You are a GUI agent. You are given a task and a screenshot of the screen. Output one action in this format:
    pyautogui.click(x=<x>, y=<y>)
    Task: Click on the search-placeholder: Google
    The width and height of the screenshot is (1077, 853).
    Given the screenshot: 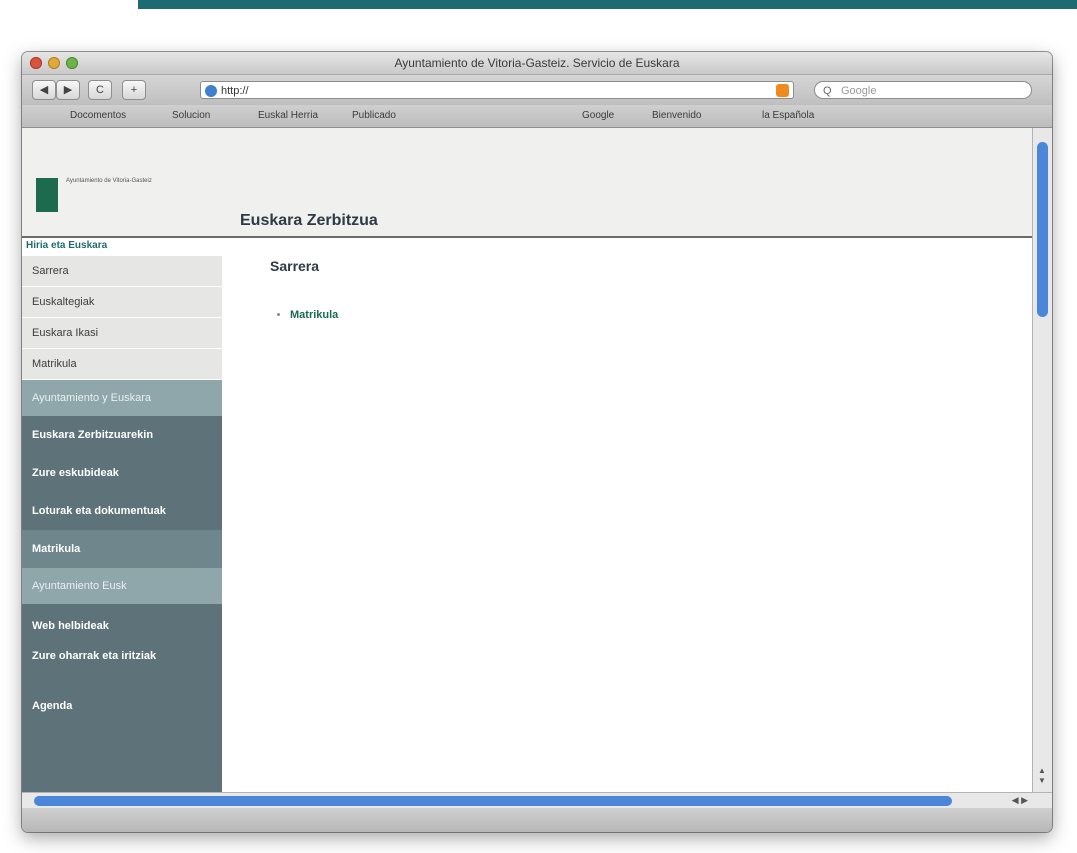 What is the action you would take?
    pyautogui.click(x=859, y=91)
    